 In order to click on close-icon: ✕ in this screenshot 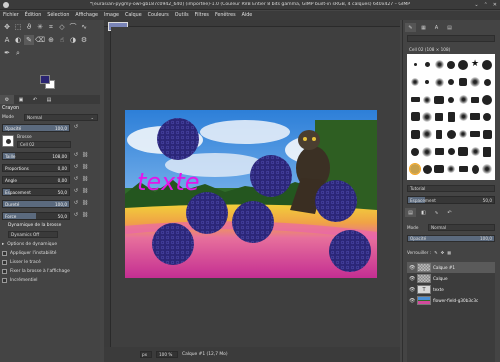, I will do `click(495, 5)`.